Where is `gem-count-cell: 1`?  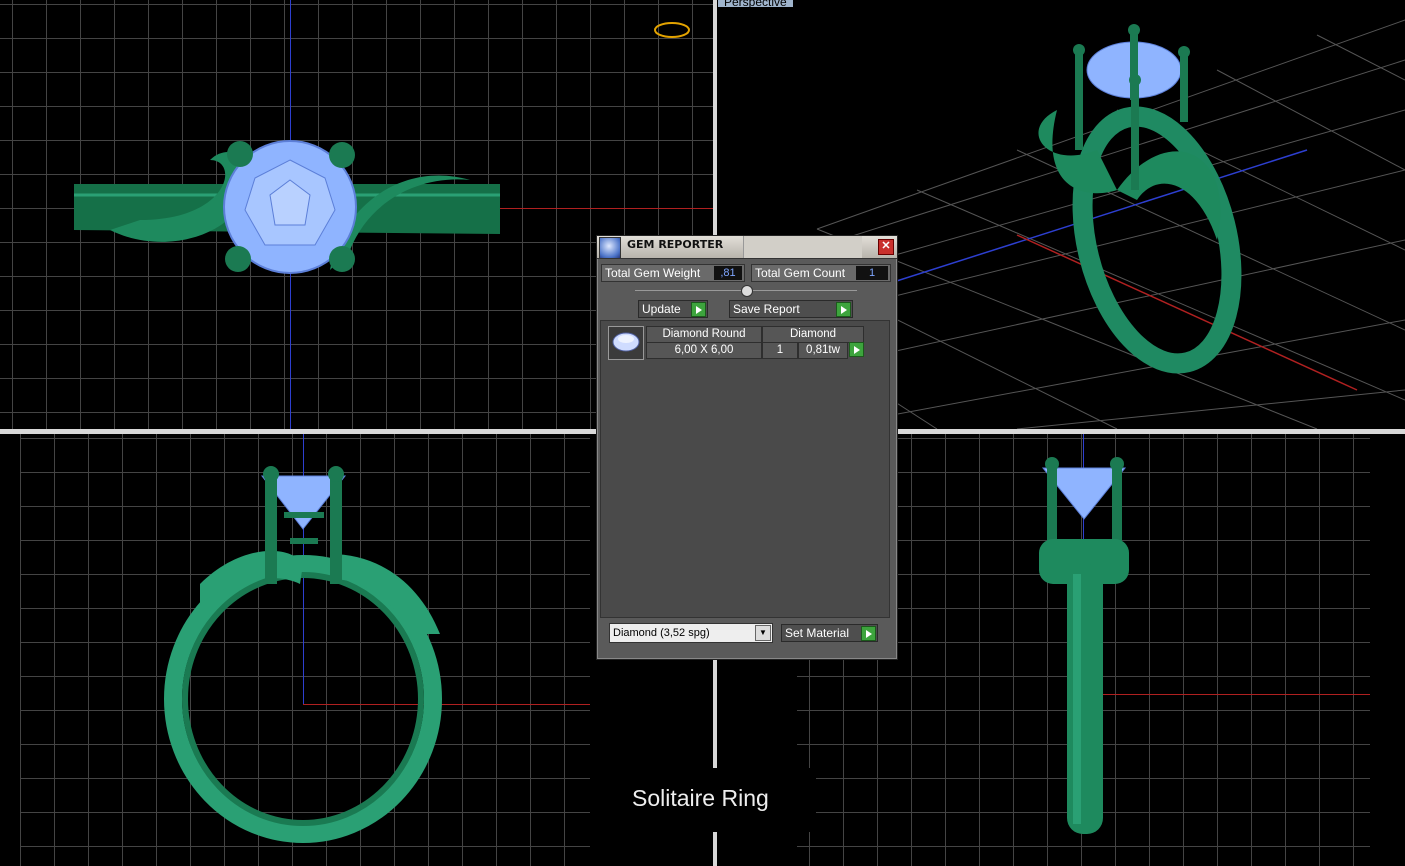 gem-count-cell: 1 is located at coordinates (780, 350).